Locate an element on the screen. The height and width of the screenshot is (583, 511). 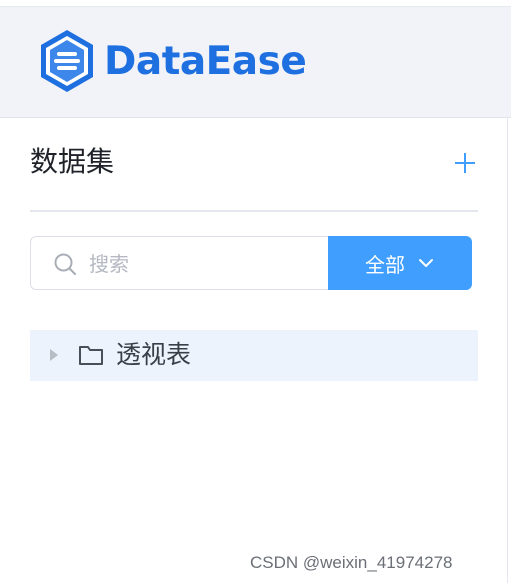
panel-title: 数据集 is located at coordinates (72, 161).